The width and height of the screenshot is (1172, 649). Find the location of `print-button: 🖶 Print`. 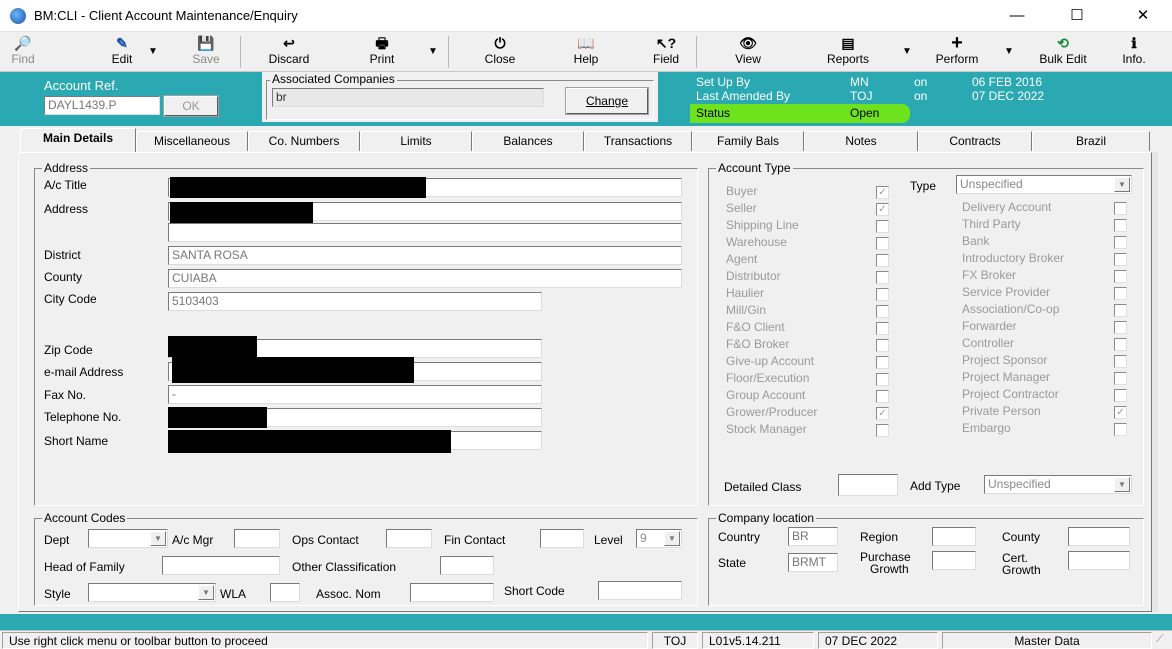

print-button: 🖶 Print is located at coordinates (382, 52).